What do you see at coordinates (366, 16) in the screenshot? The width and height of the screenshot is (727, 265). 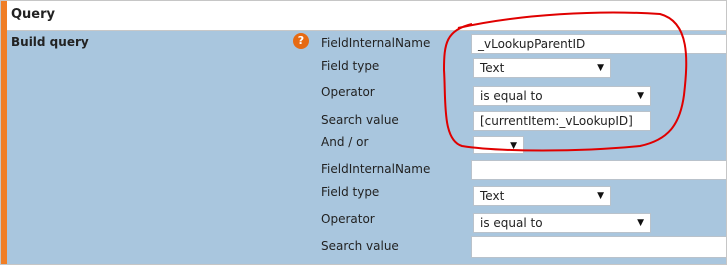 I see `section-header: Query` at bounding box center [366, 16].